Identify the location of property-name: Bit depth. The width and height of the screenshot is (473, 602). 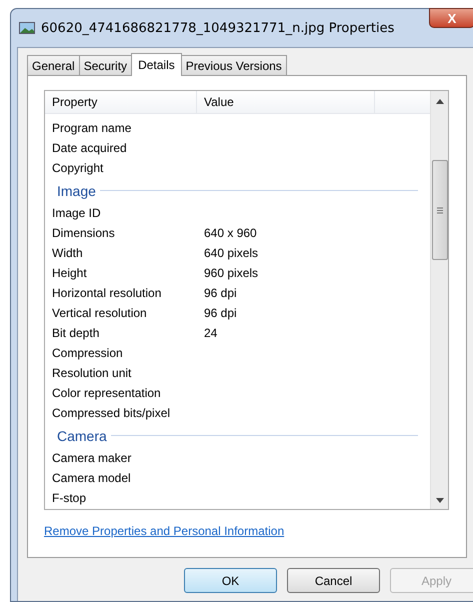
(75, 333).